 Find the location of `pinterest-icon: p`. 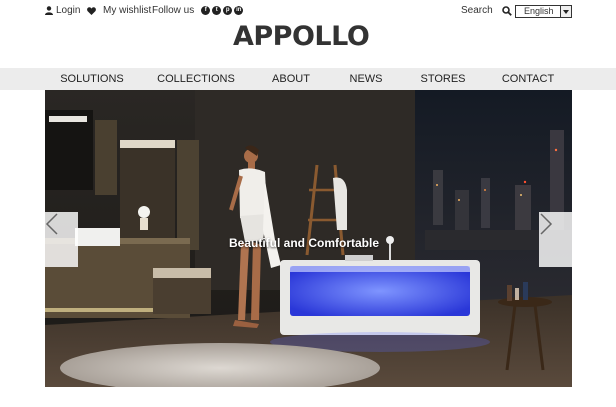

pinterest-icon: p is located at coordinates (228, 10).